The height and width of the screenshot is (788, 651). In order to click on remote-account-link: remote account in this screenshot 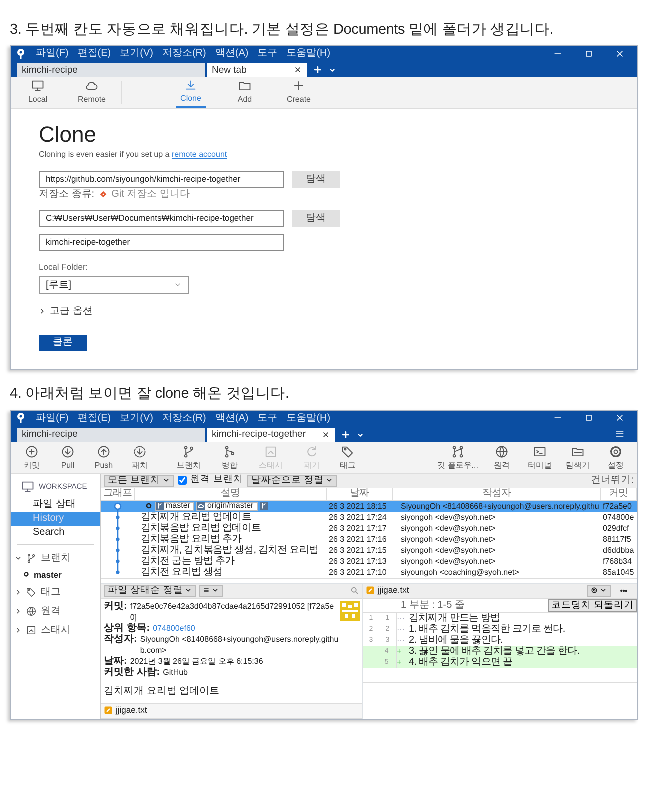, I will do `click(200, 155)`.